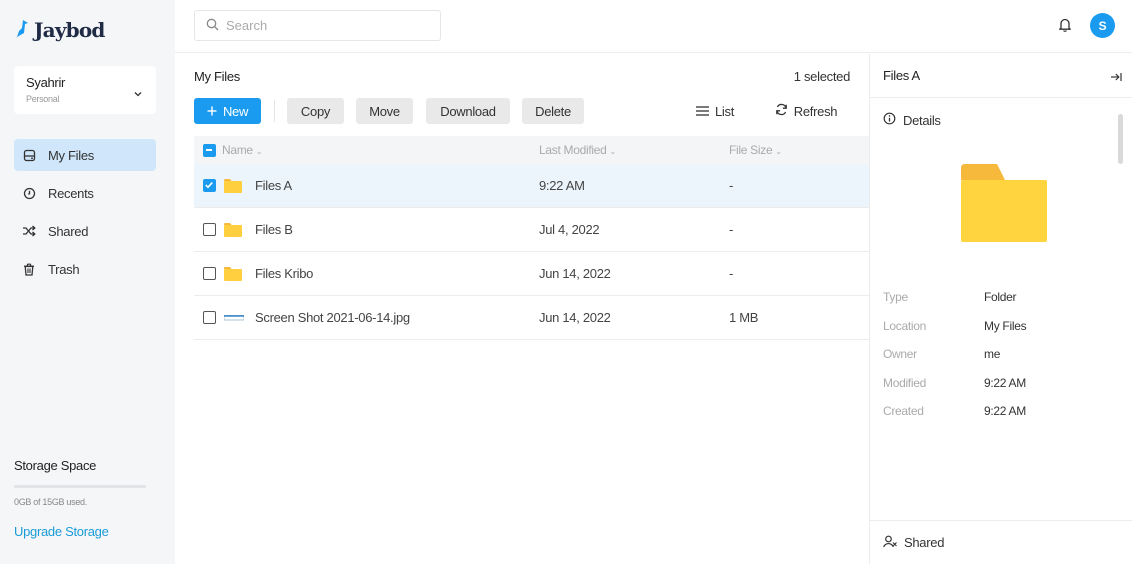  What do you see at coordinates (237, 150) in the screenshot?
I see `column-header-label: Name` at bounding box center [237, 150].